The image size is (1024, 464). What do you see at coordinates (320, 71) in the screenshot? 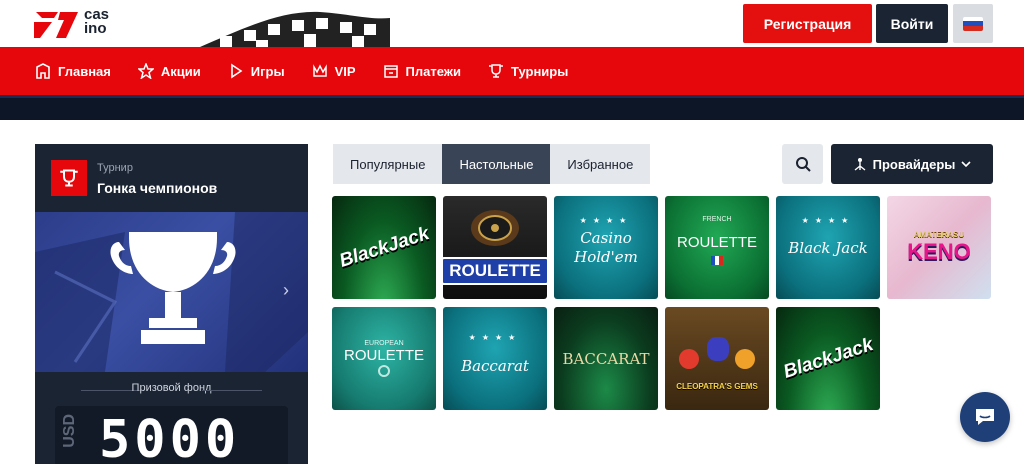
I see `crown-icon` at bounding box center [320, 71].